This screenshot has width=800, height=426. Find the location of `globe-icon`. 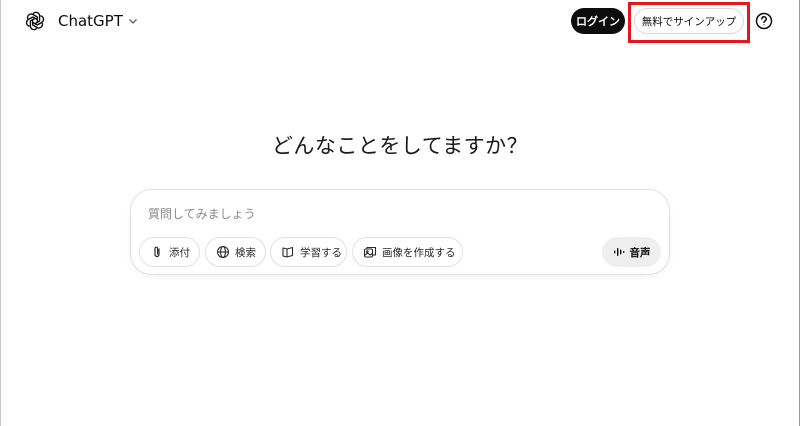

globe-icon is located at coordinates (223, 252).